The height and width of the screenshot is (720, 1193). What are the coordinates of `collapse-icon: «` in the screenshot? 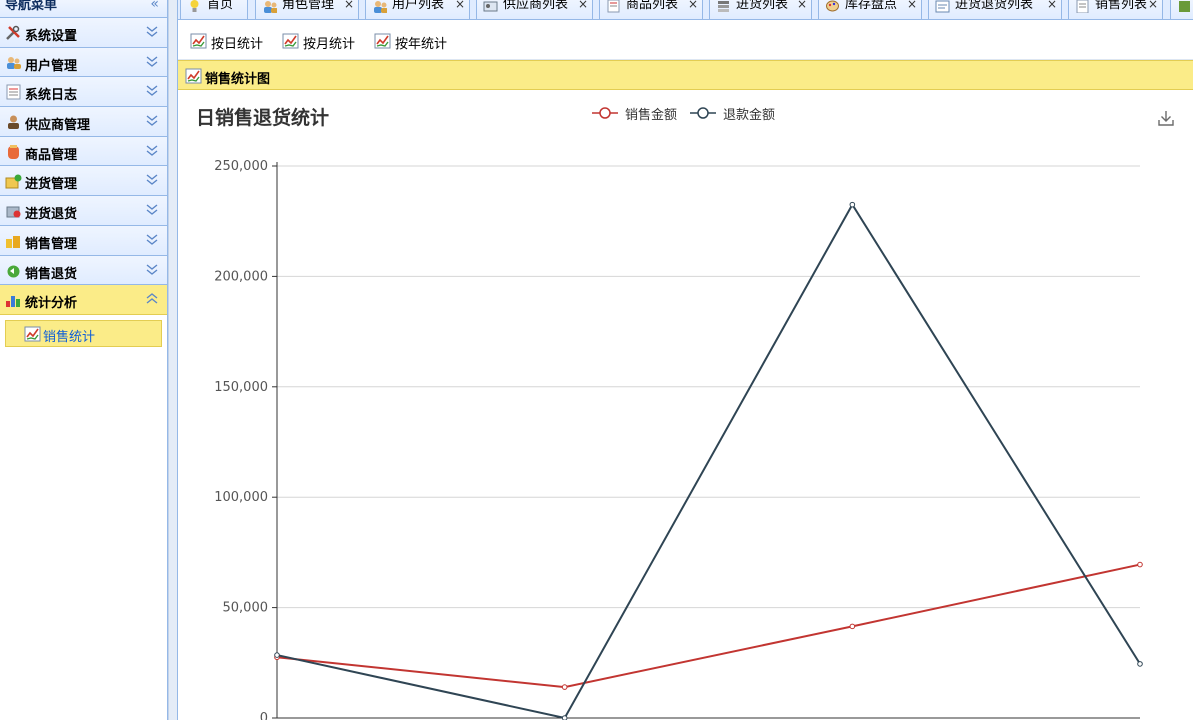 It's located at (154, 6).